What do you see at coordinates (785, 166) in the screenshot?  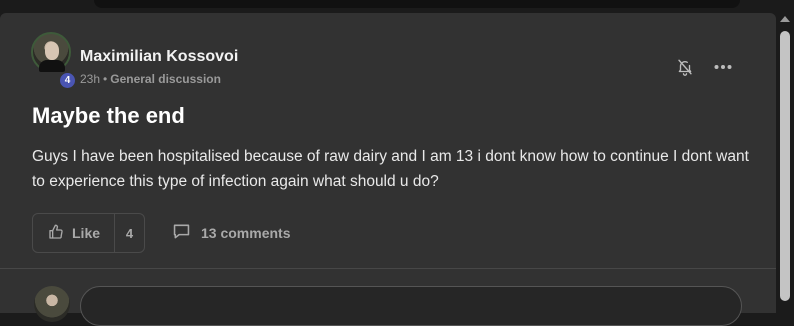 I see `scroll-thumb` at bounding box center [785, 166].